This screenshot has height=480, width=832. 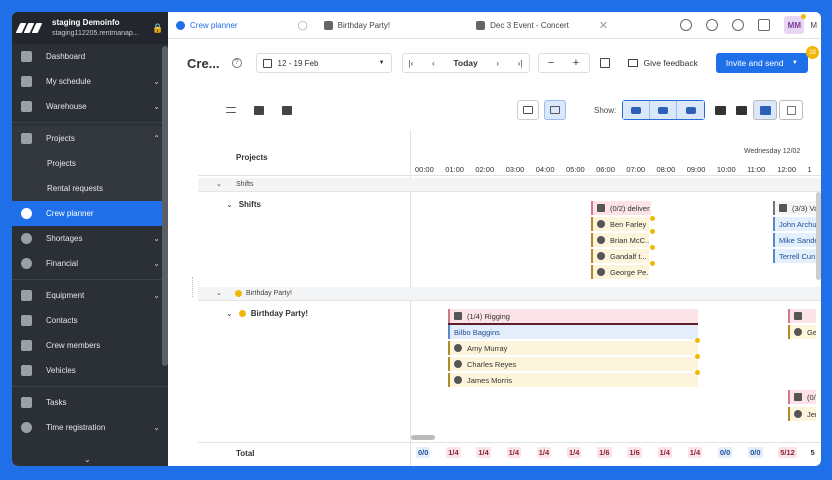 I want to click on card-label: Mike Sande, so click(x=797, y=240).